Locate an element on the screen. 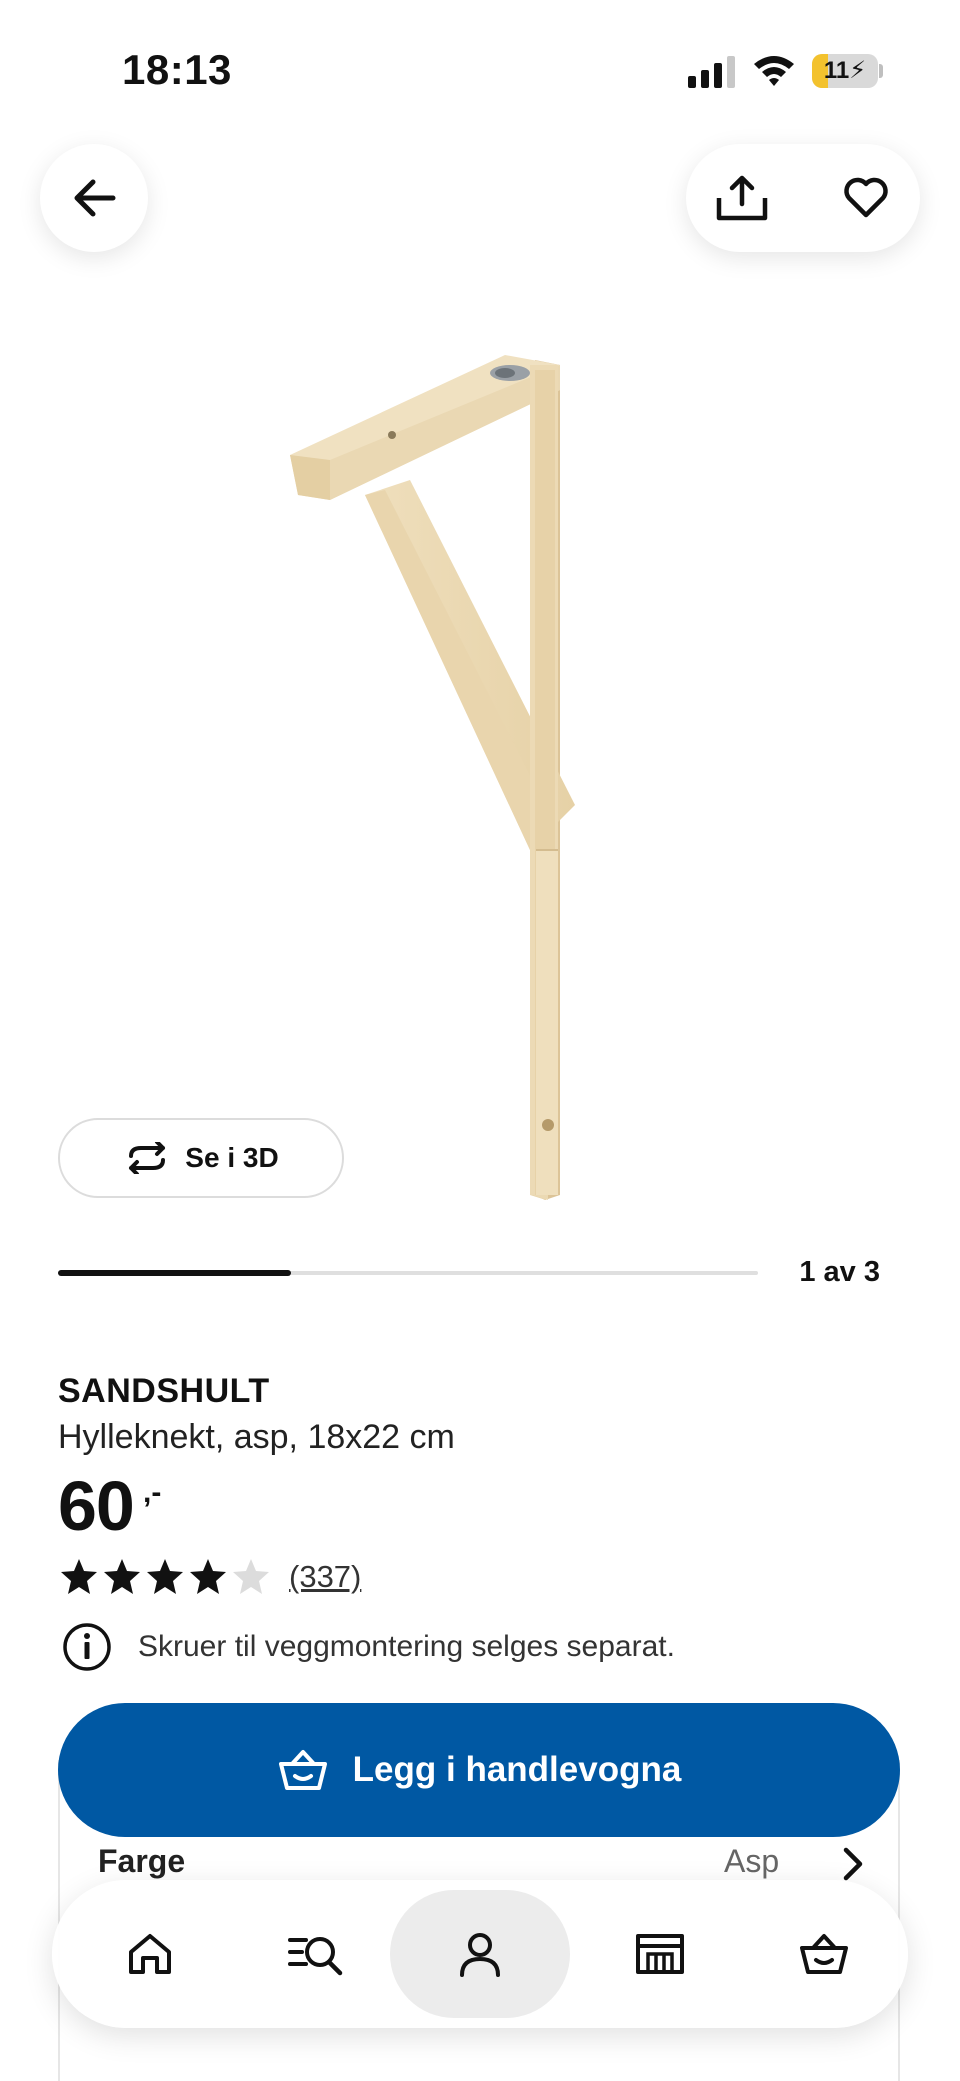 This screenshot has height=2081, width=960. share-button is located at coordinates (742, 198).